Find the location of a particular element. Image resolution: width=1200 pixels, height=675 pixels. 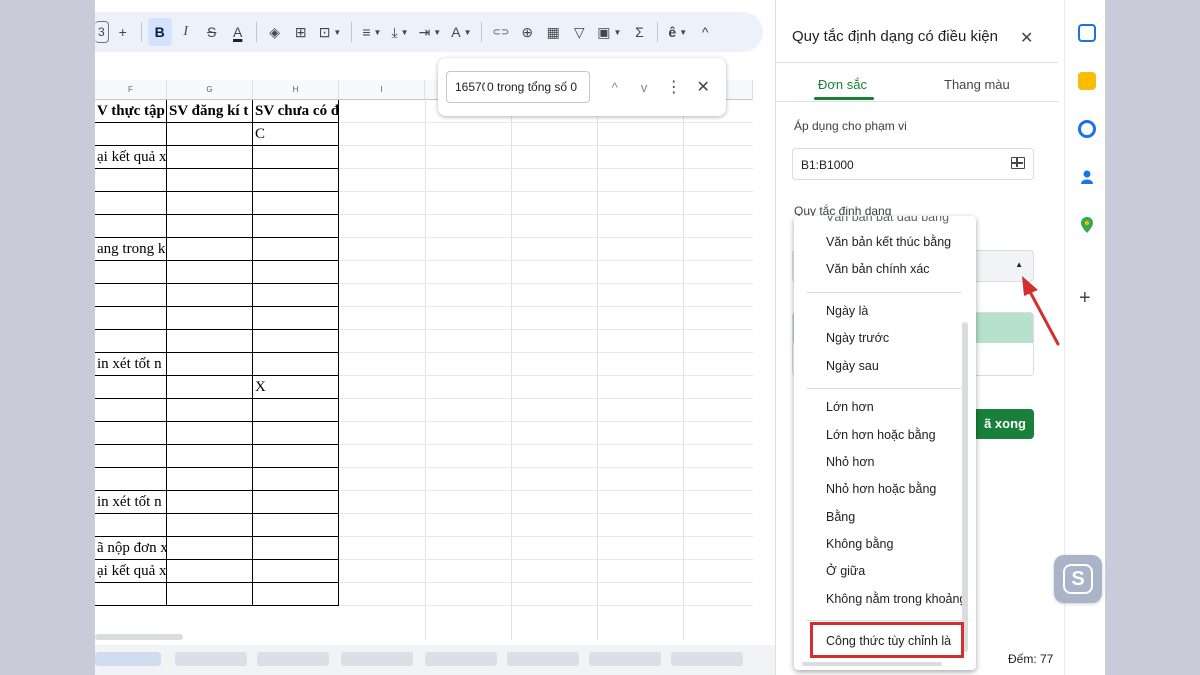

dropdown-item: Bằng is located at coordinates (840, 517).